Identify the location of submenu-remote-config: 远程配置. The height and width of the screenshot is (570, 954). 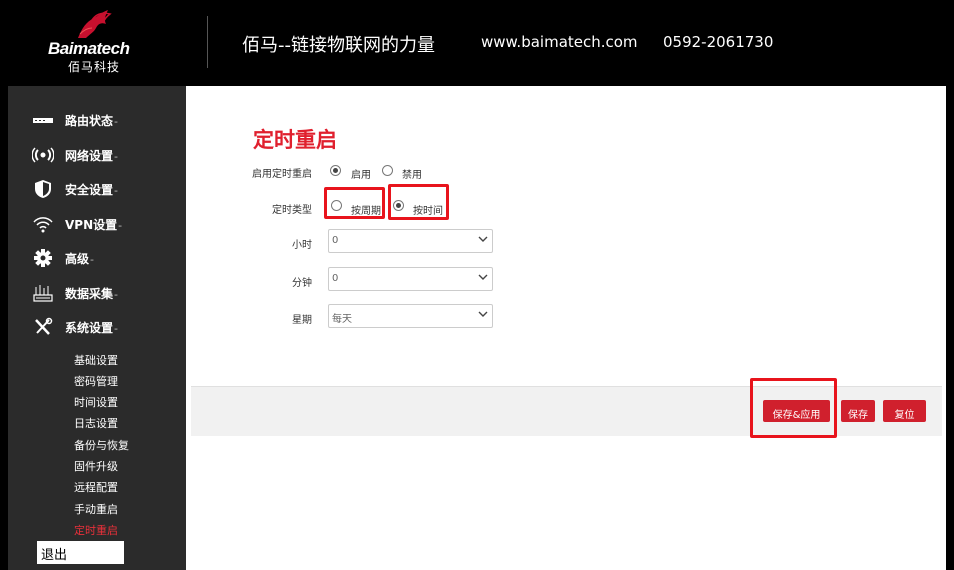
(96, 487).